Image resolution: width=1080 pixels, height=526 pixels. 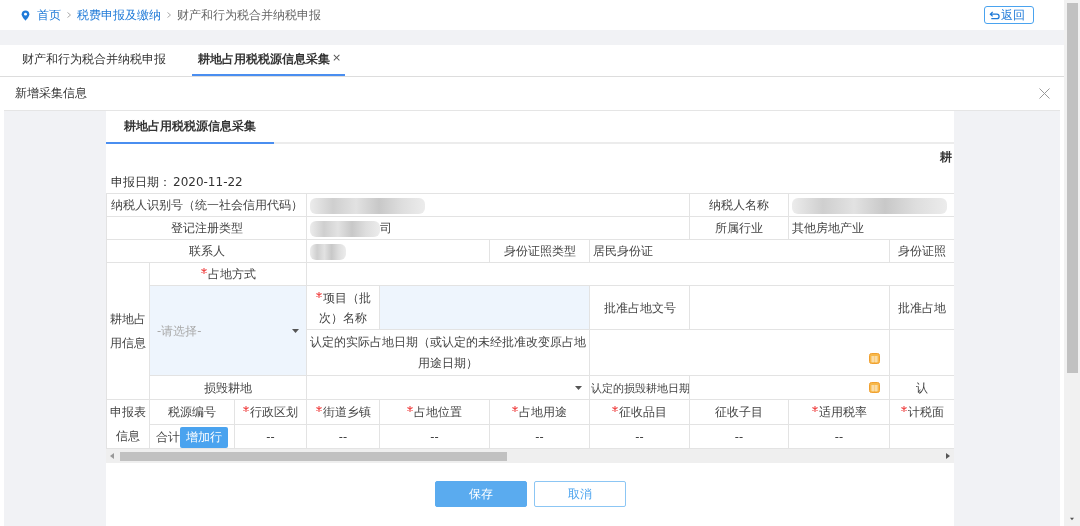 I want to click on field-label: 认定的实际占地日期（或认定的未经批准改变原占地用途日期）, so click(x=448, y=352).